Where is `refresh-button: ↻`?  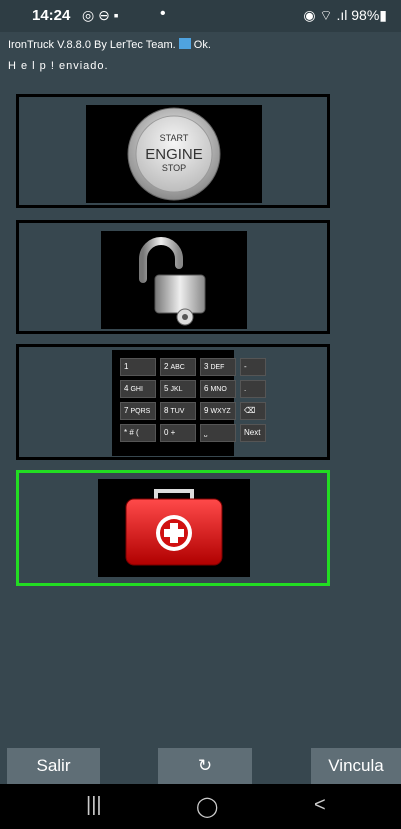
refresh-button: ↻ is located at coordinates (205, 766).